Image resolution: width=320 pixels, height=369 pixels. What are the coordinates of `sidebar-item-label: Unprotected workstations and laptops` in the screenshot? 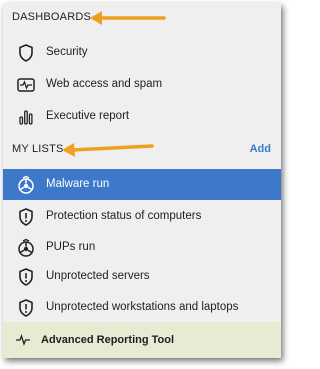 It's located at (142, 307).